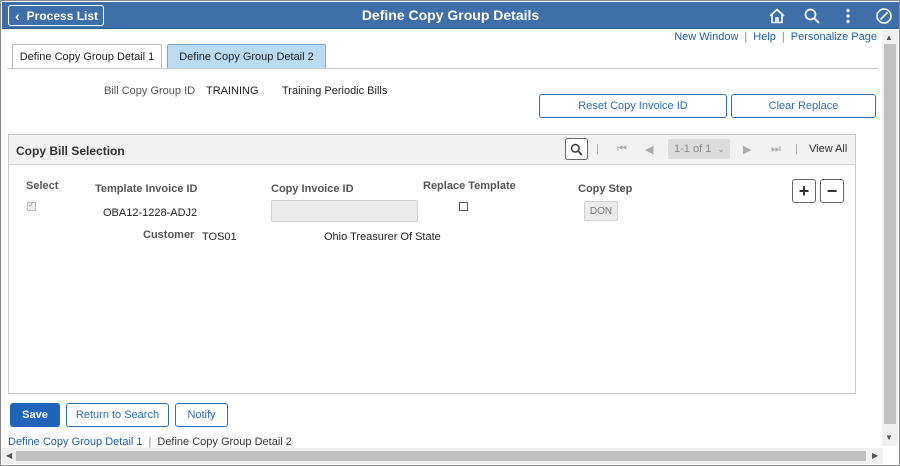 This screenshot has height=466, width=900. I want to click on vertical-scroll-thumb, so click(890, 234).